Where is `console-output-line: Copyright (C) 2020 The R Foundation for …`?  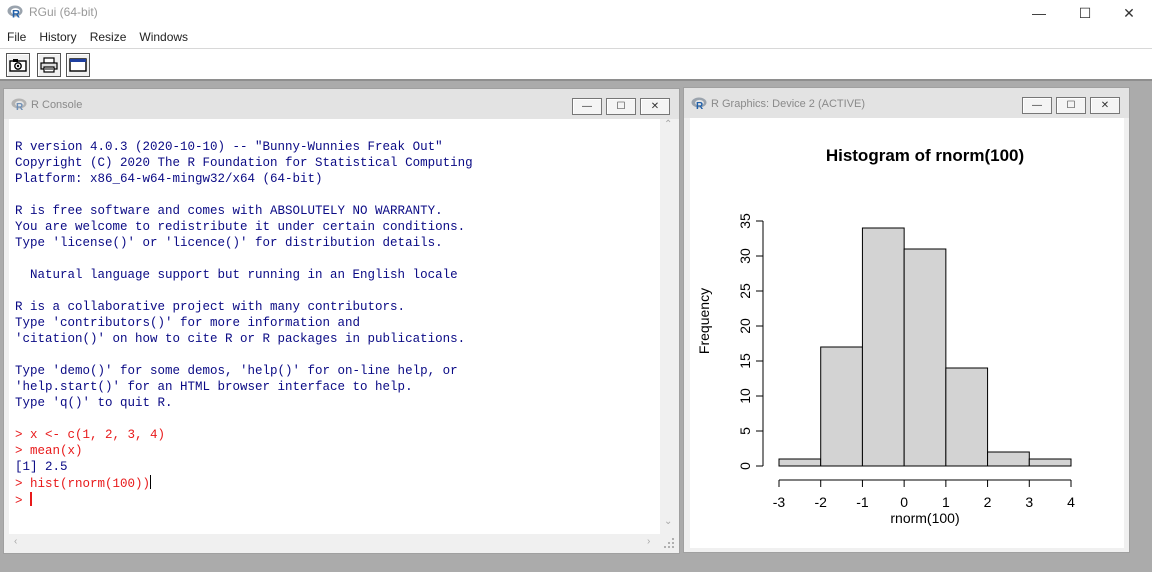
console-output-line: Copyright (C) 2020 The R Foundation for … is located at coordinates (244, 163).